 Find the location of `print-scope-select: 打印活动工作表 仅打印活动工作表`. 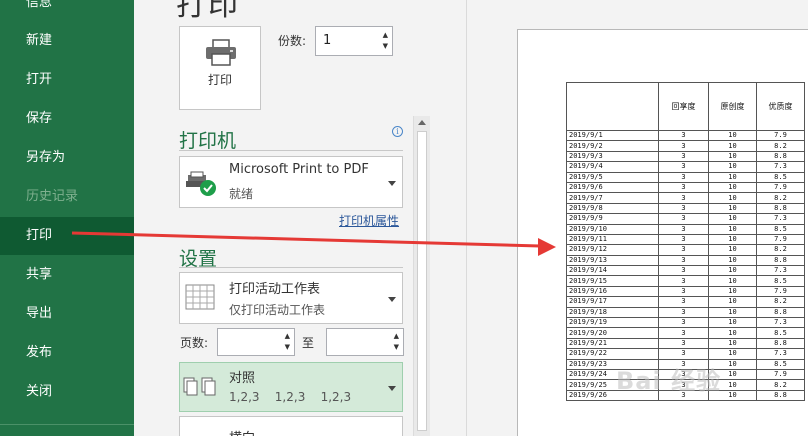

print-scope-select: 打印活动工作表 仅打印活动工作表 is located at coordinates (291, 298).